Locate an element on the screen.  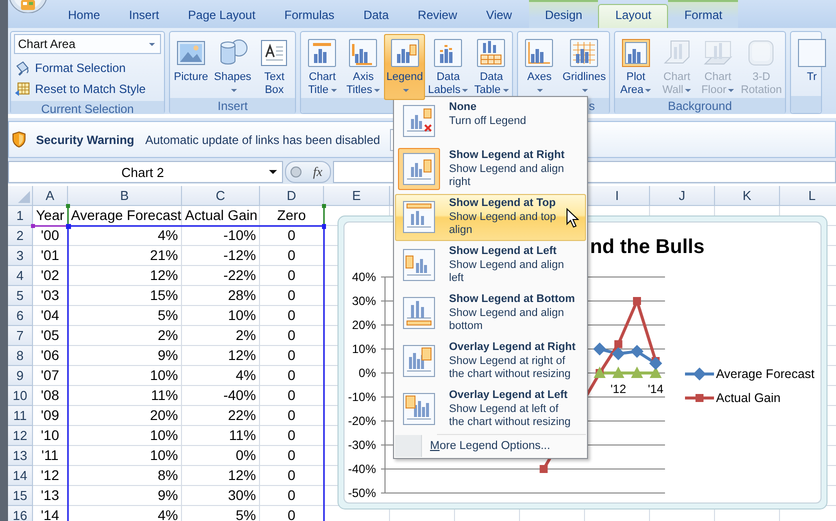
group-label: Insert is located at coordinates (233, 106).